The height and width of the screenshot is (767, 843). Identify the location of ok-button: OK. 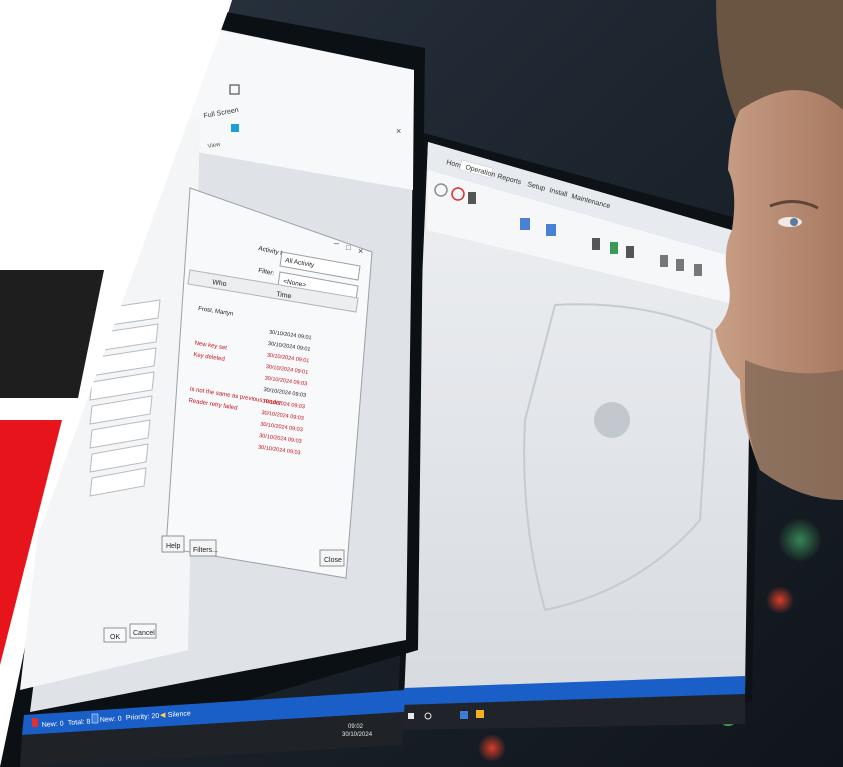
(115, 635).